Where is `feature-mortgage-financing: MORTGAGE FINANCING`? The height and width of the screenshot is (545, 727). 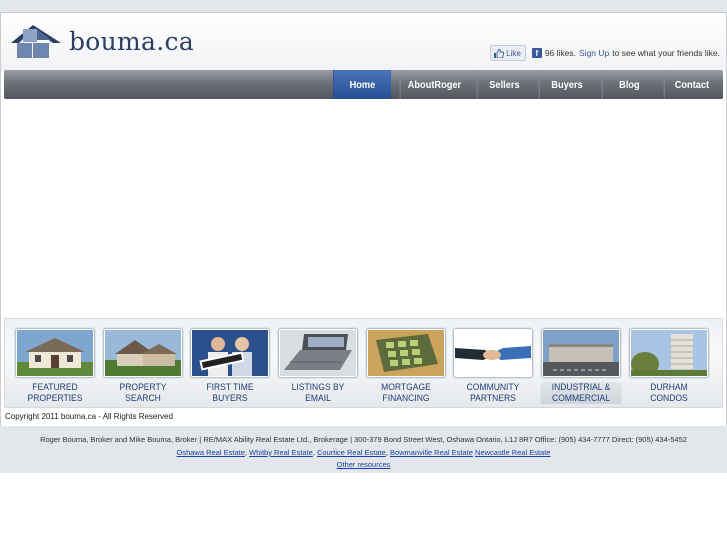
feature-mortgage-financing: MORTGAGE FINANCING is located at coordinates (405, 366).